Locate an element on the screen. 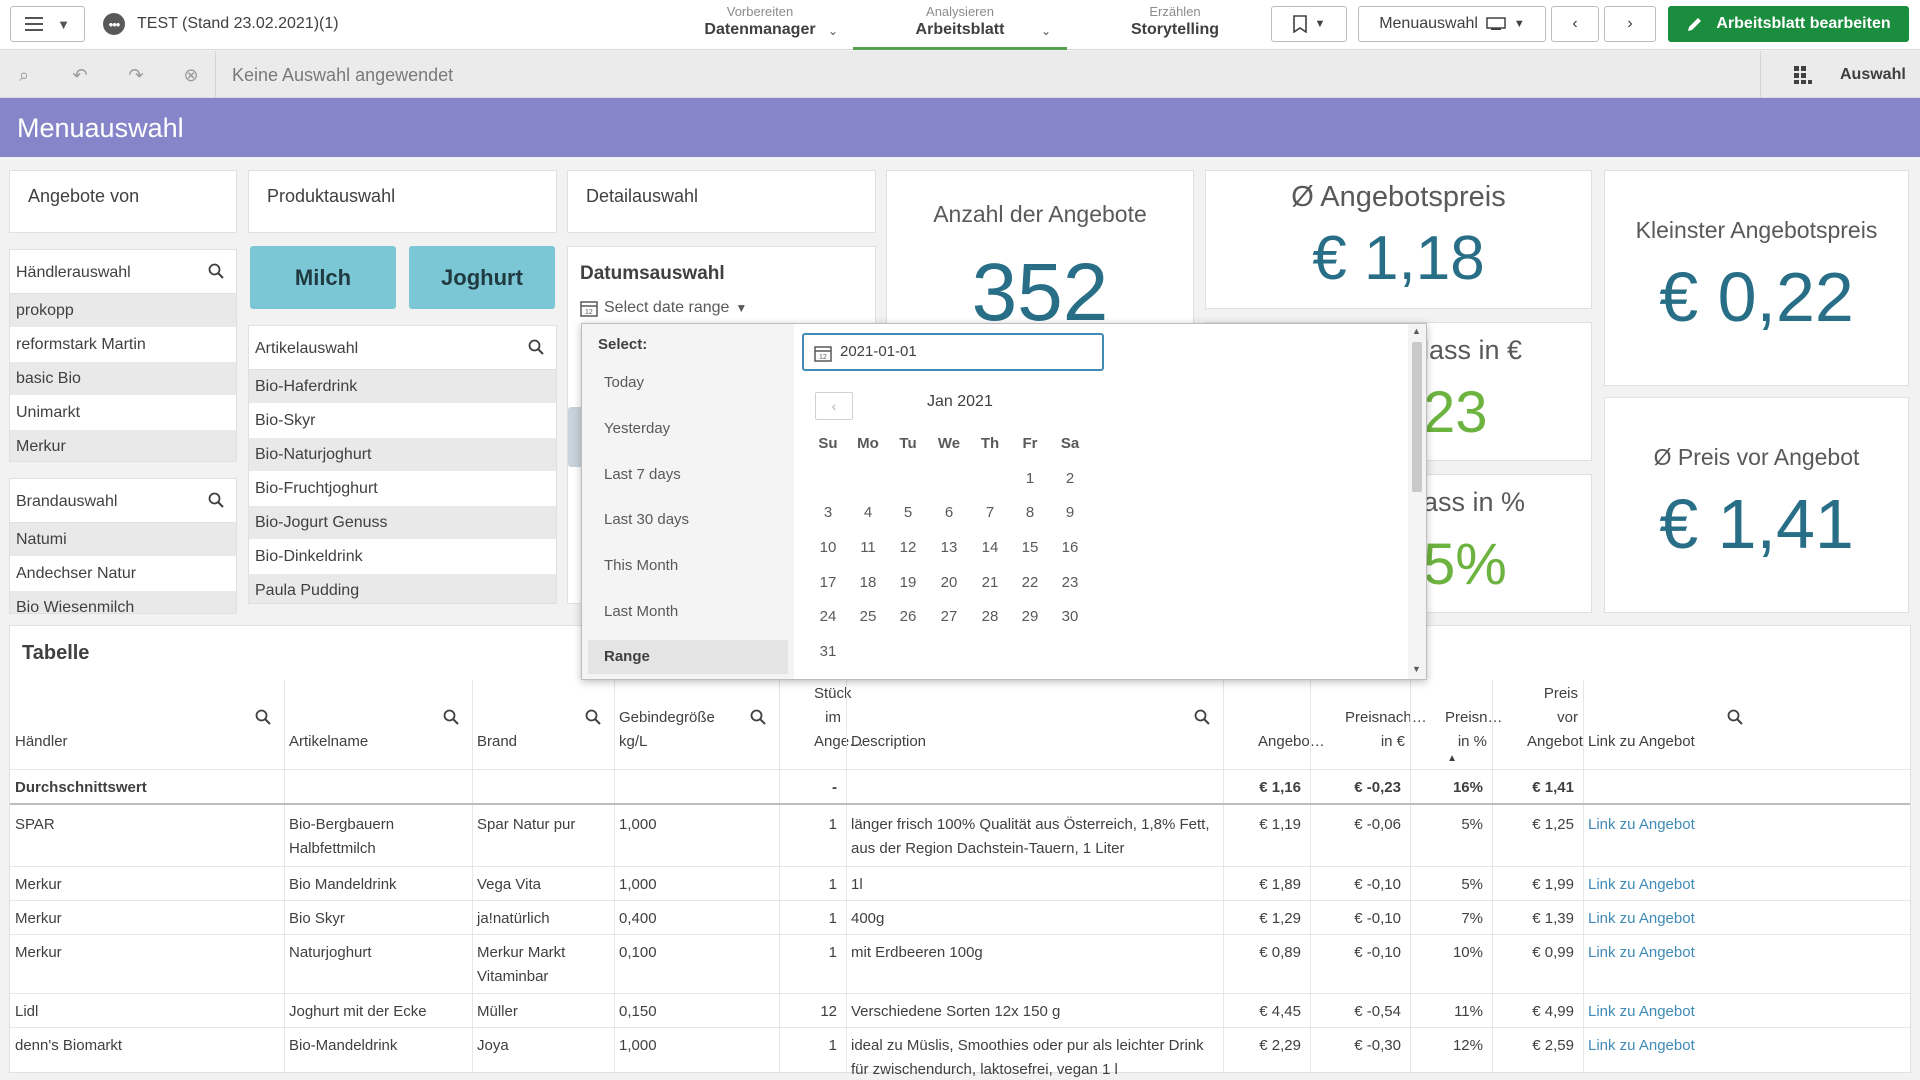  preset-last-30-days: Last 30 days is located at coordinates (688, 520).